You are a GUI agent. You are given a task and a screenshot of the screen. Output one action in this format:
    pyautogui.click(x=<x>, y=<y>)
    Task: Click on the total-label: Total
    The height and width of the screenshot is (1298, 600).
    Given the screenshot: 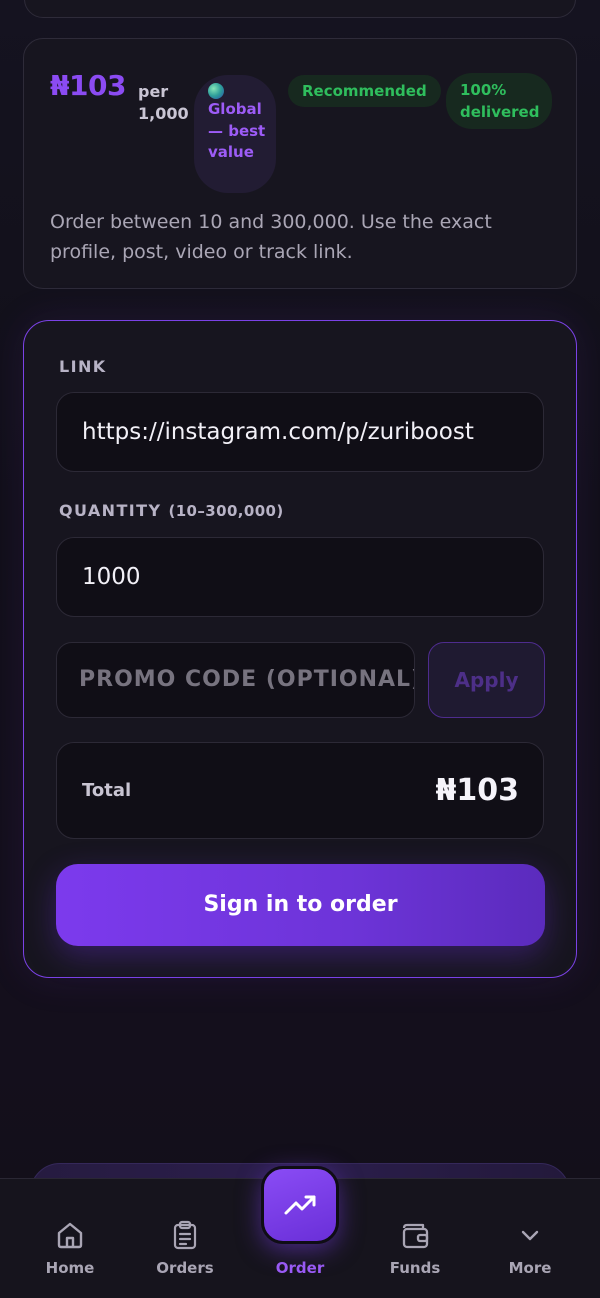 What is the action you would take?
    pyautogui.click(x=107, y=790)
    